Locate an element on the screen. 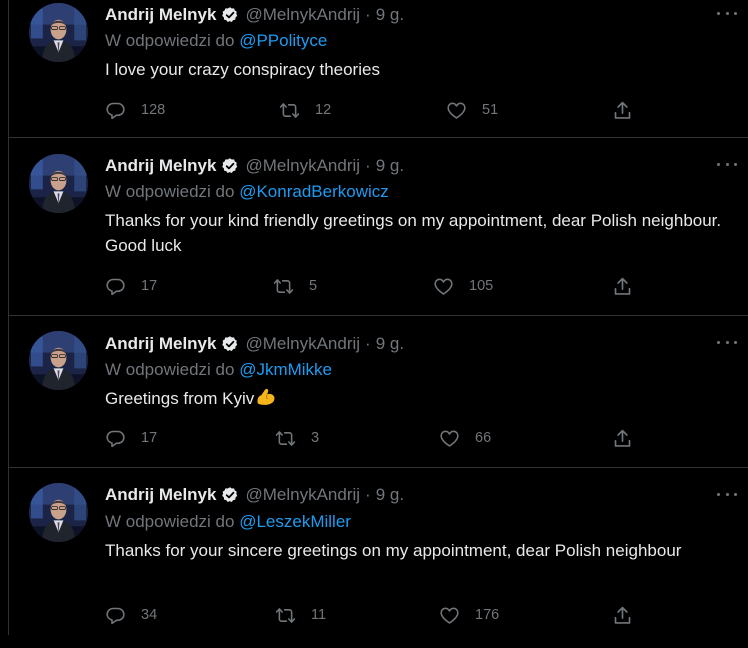  tweet-text-container: Greetings from Kyiv is located at coordinates (415, 398).